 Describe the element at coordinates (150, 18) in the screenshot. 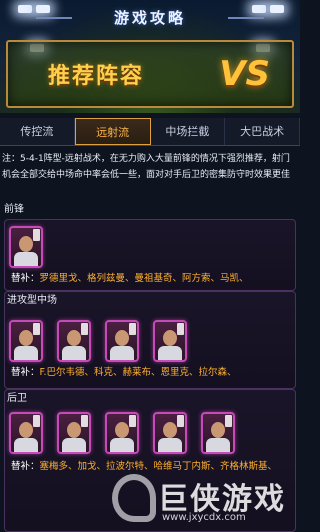

I see `page-title: 游戏攻略` at that location.